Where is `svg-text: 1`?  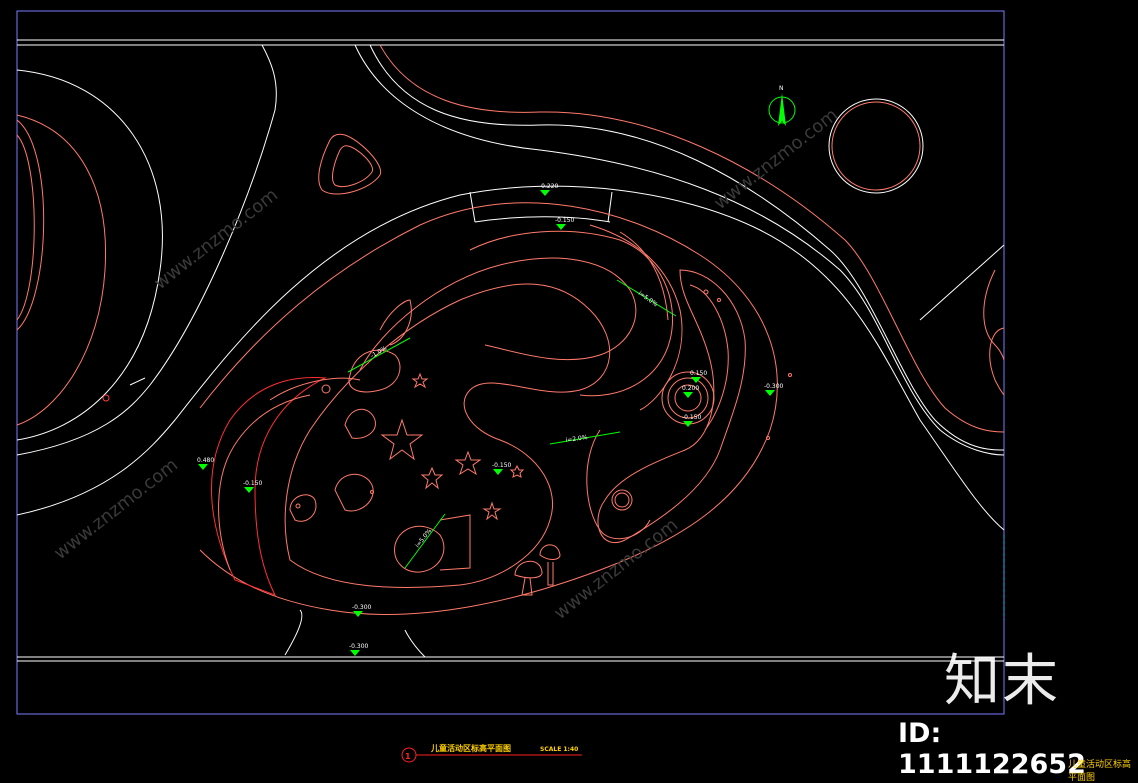
svg-text: 1 is located at coordinates (408, 756).